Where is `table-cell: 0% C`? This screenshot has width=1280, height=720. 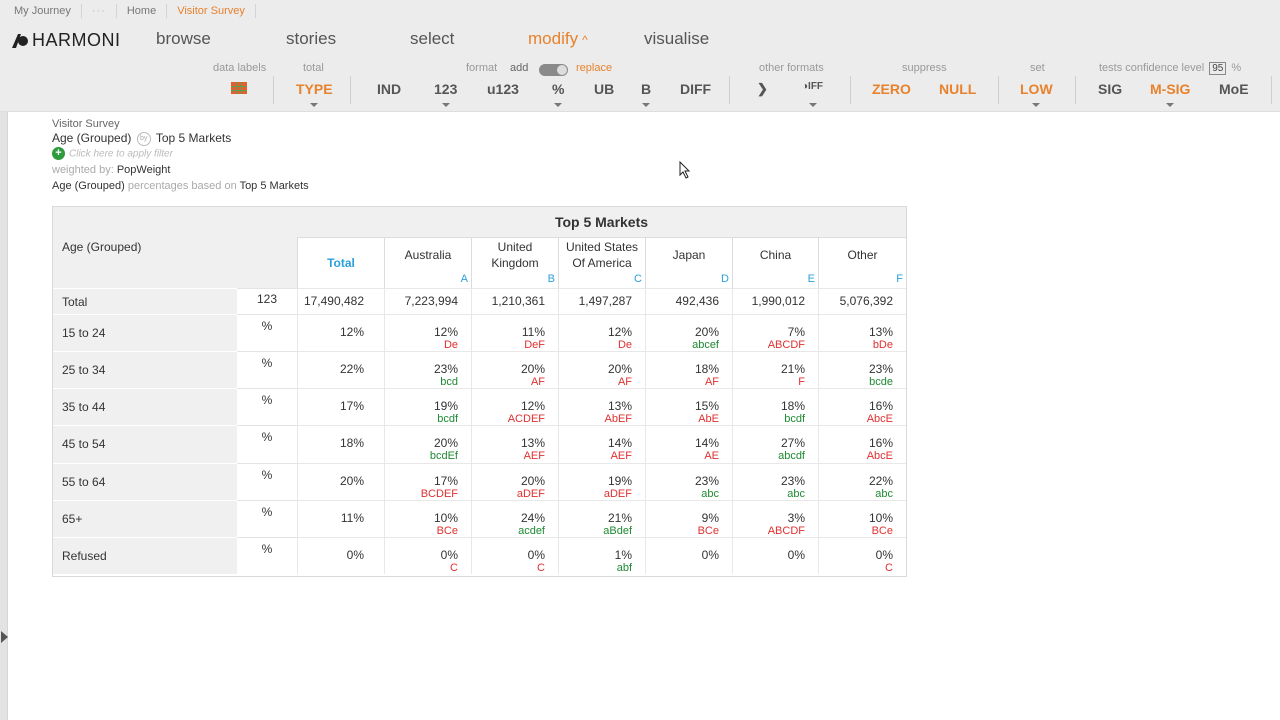
table-cell: 0% C is located at coordinates (427, 555).